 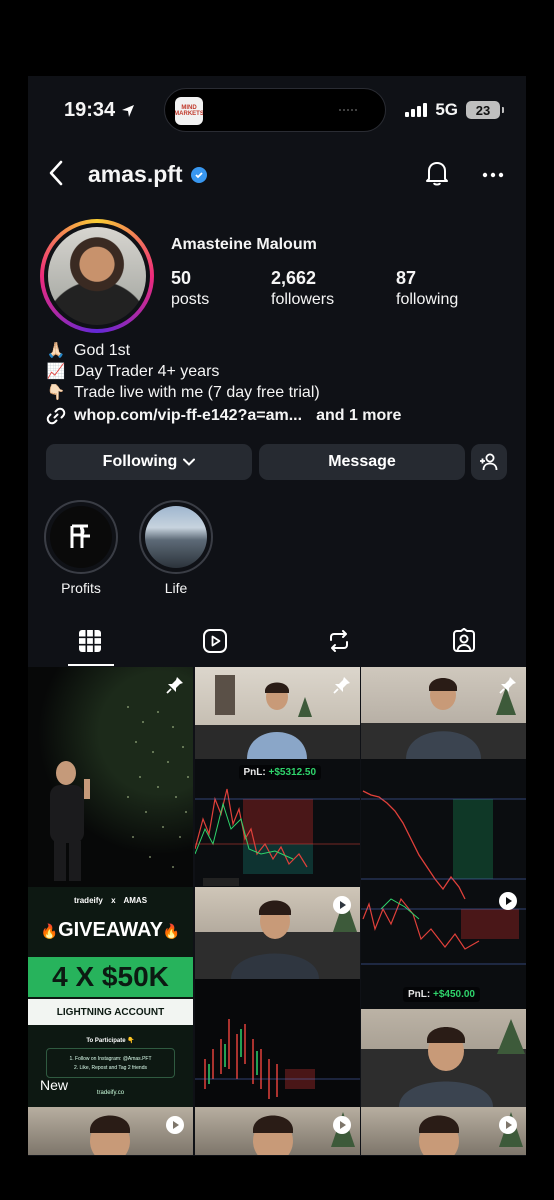 What do you see at coordinates (110, 977) in the screenshot?
I see `giveaway-amount: 4 X $50K` at bounding box center [110, 977].